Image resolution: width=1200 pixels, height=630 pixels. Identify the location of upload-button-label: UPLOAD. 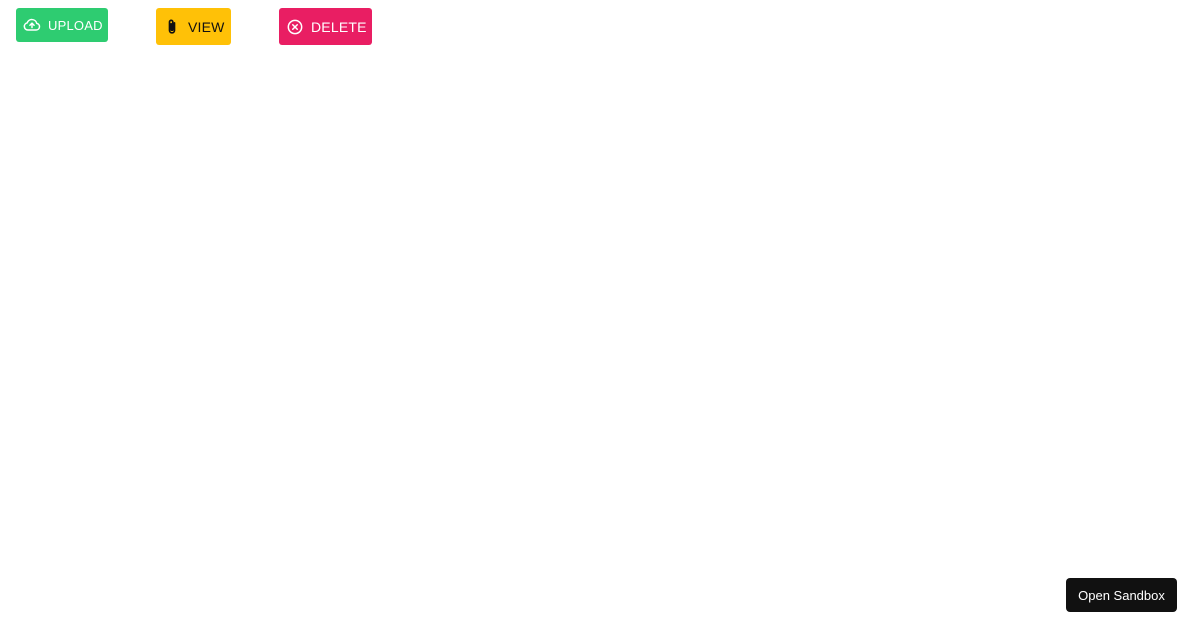
(75, 25).